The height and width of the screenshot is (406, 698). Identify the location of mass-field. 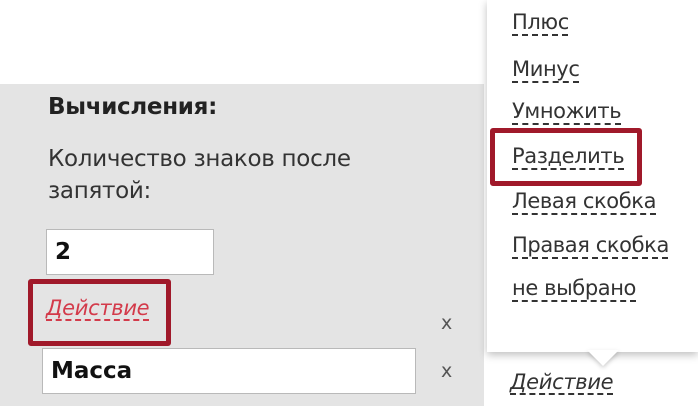
(229, 371).